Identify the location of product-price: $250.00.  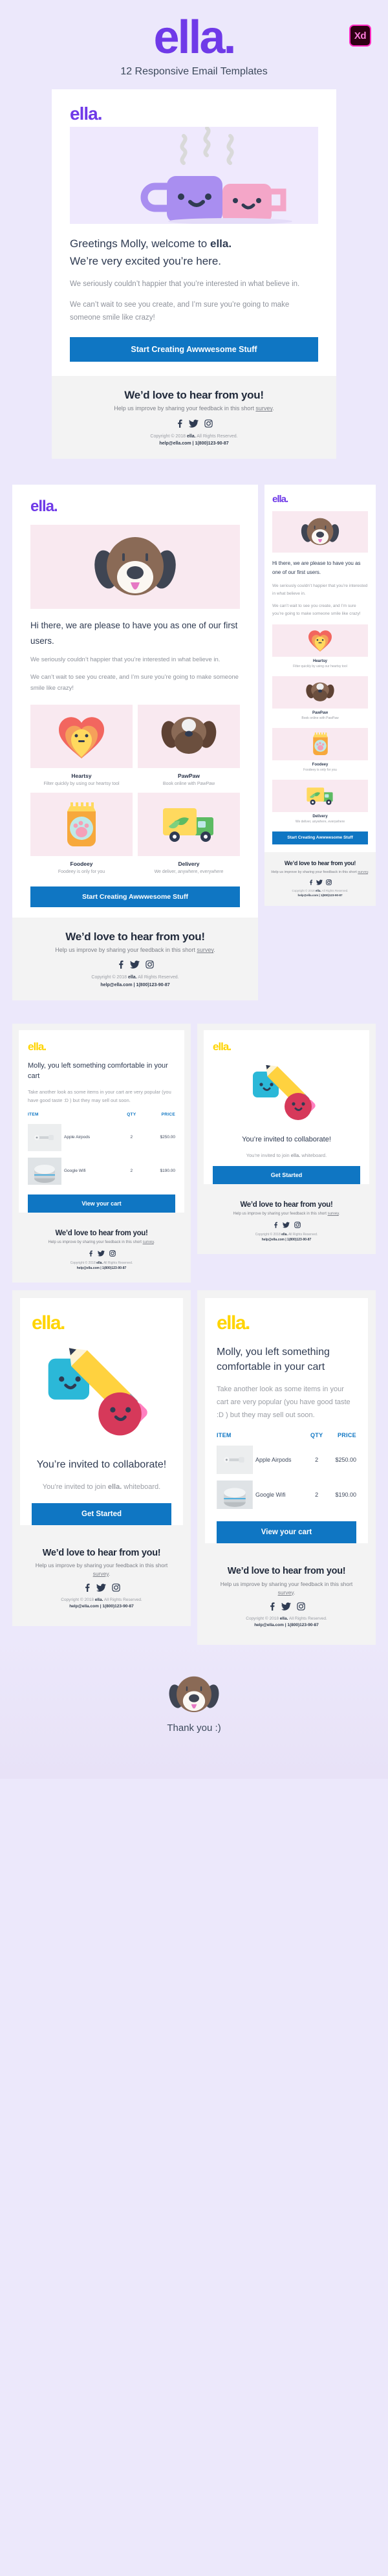
(168, 1137).